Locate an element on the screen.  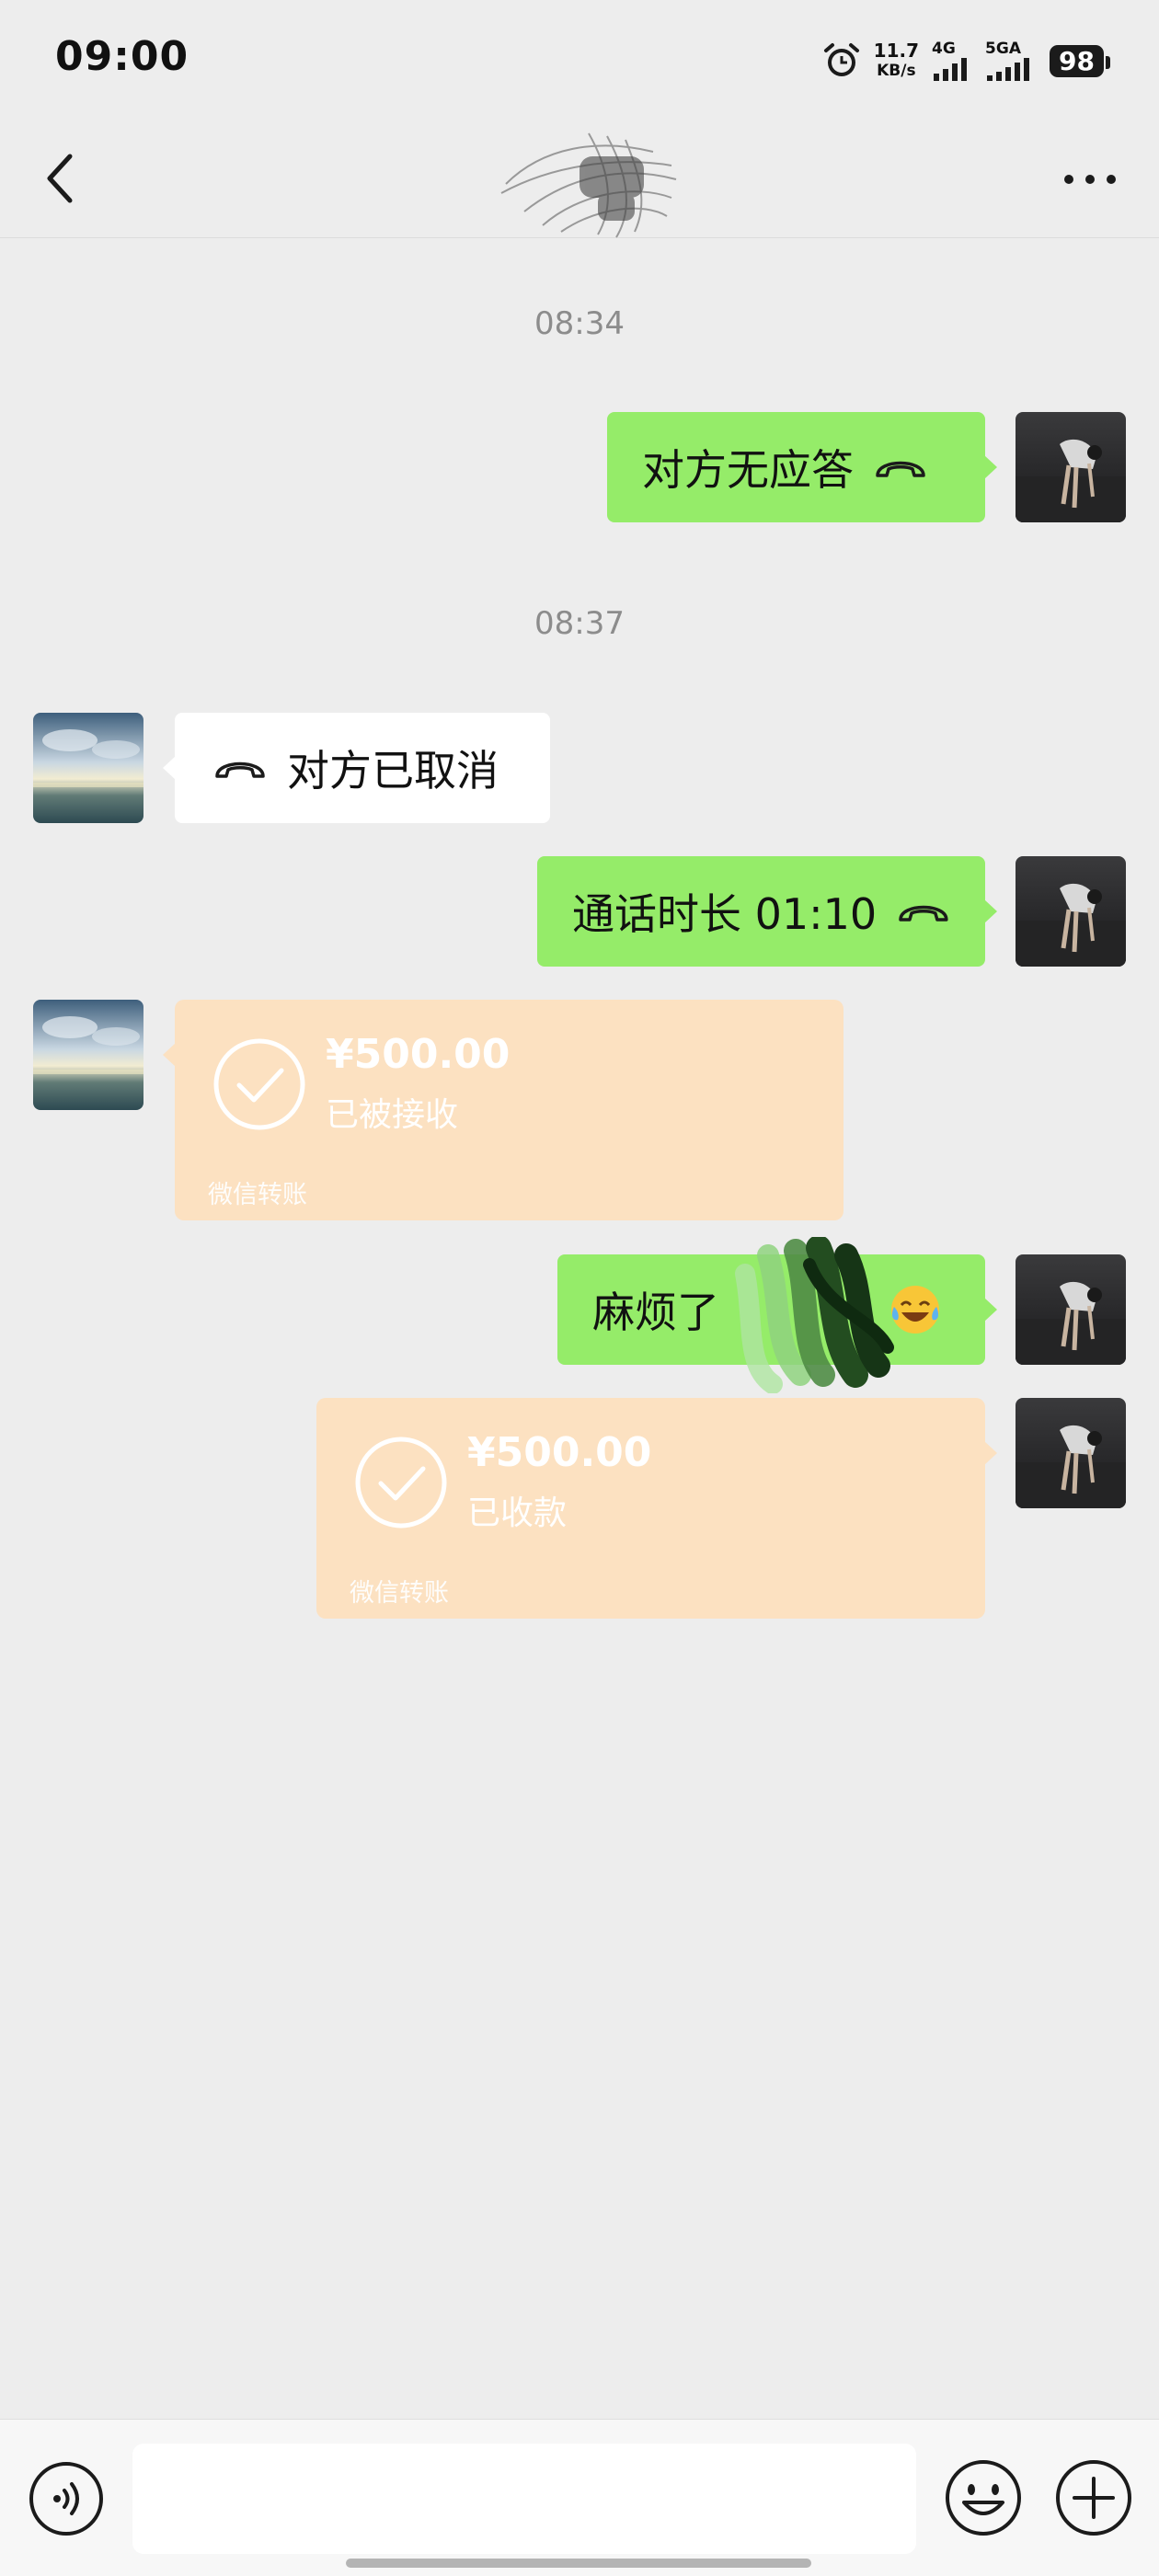
network-speed: 11.7 KB/s is located at coordinates (896, 61).